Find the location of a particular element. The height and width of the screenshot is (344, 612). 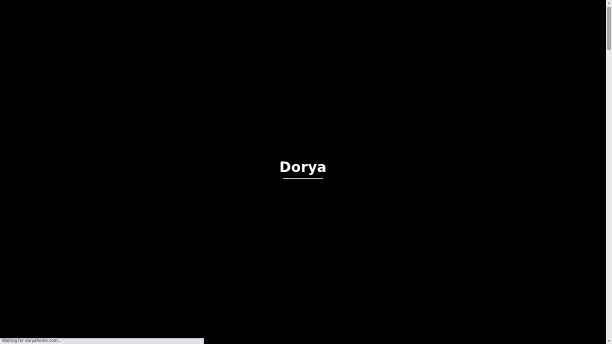

loading-splash: Dorya is located at coordinates (303, 171).